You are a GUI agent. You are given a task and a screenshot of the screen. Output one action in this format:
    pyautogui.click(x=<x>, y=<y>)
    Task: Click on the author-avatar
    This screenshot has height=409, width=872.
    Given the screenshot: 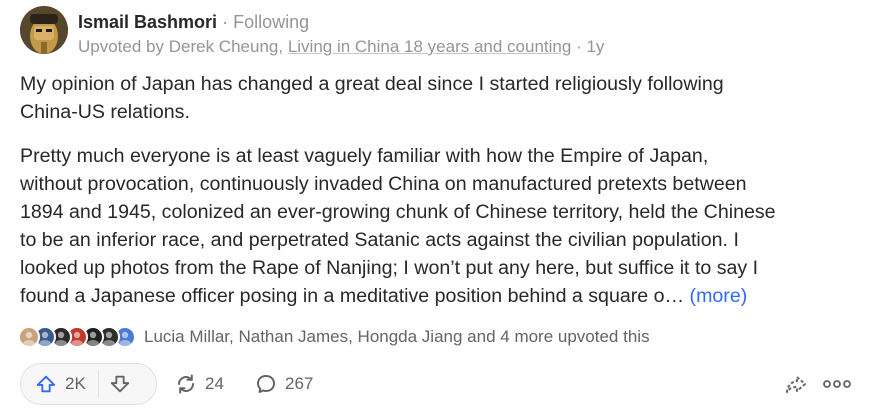 What is the action you would take?
    pyautogui.click(x=44, y=30)
    